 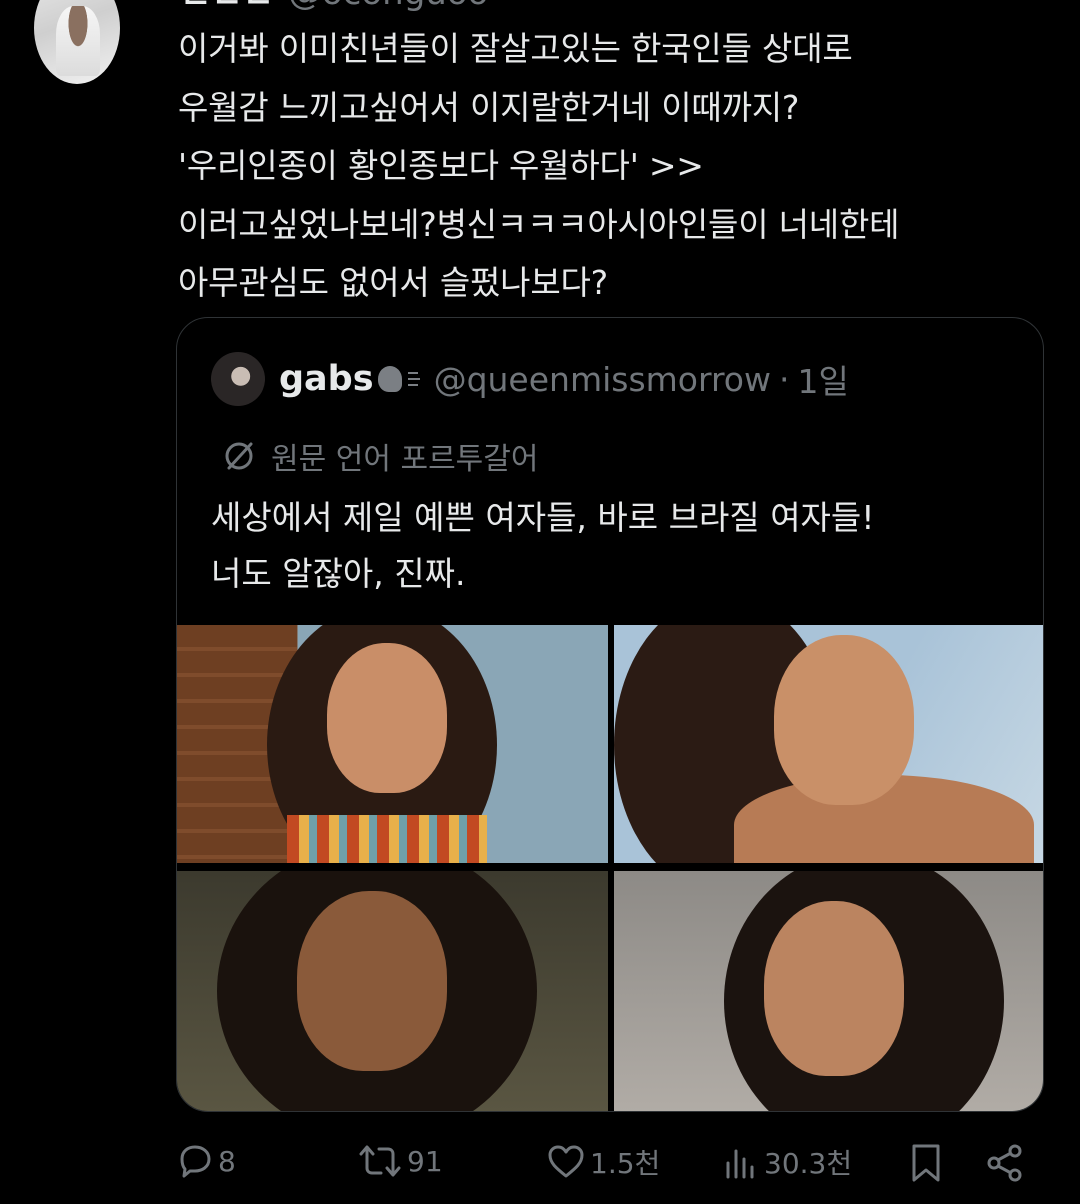 I want to click on retweet-count: 91, so click(x=425, y=1161).